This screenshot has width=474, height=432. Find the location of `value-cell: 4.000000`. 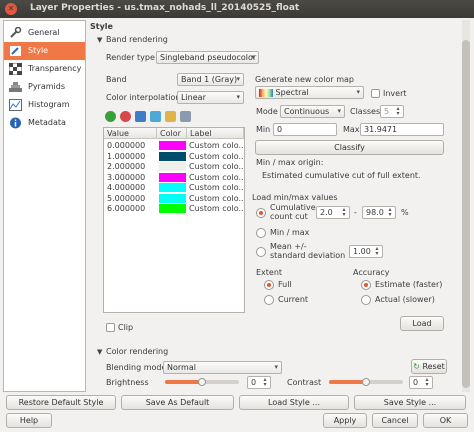

value-cell: 4.000000 is located at coordinates (131, 187).